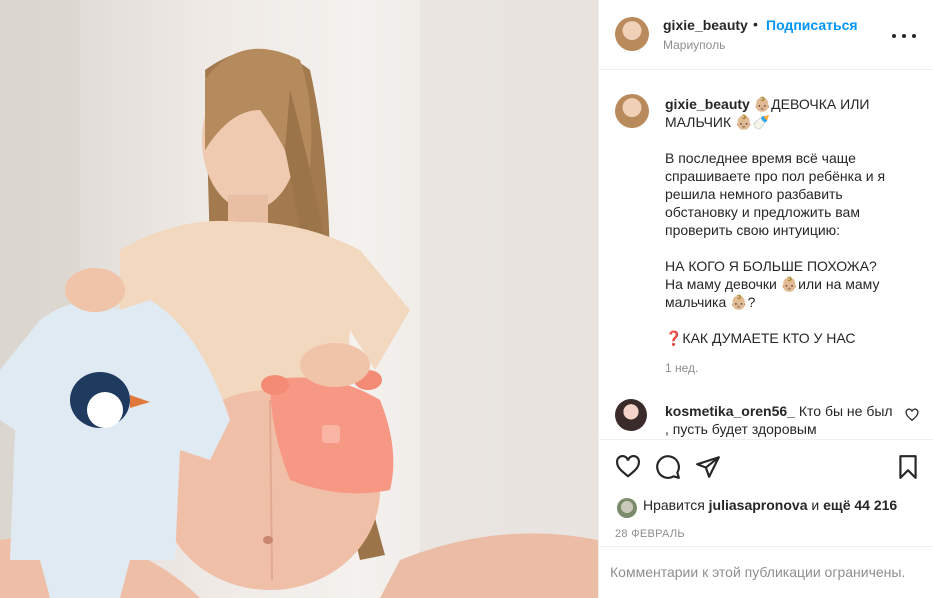  Describe the element at coordinates (758, 505) in the screenshot. I see `liker-username: juliasapronova` at that location.